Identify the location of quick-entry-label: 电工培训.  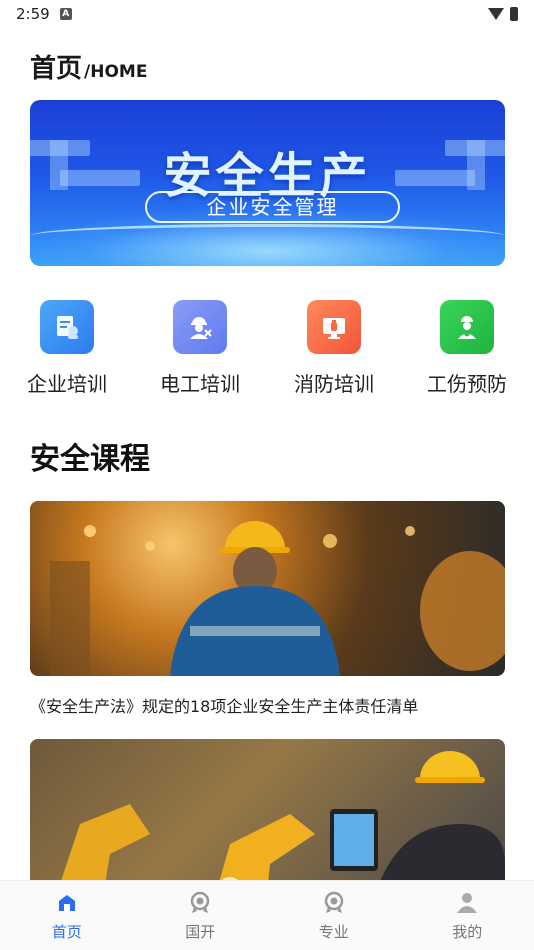
(200, 384).